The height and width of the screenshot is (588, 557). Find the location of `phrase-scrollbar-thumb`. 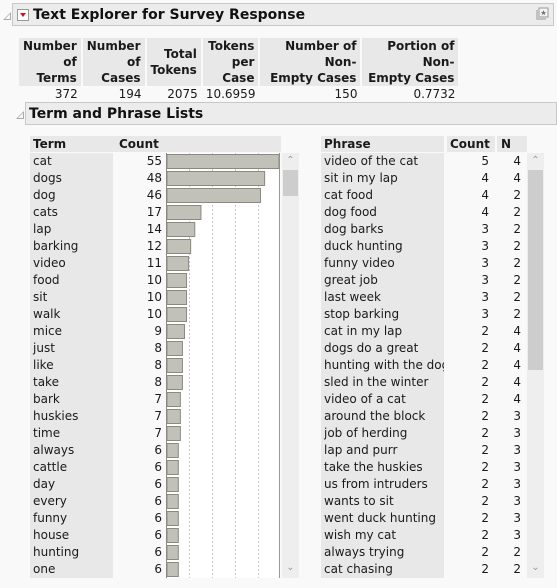

phrase-scrollbar-thumb is located at coordinates (535, 270).